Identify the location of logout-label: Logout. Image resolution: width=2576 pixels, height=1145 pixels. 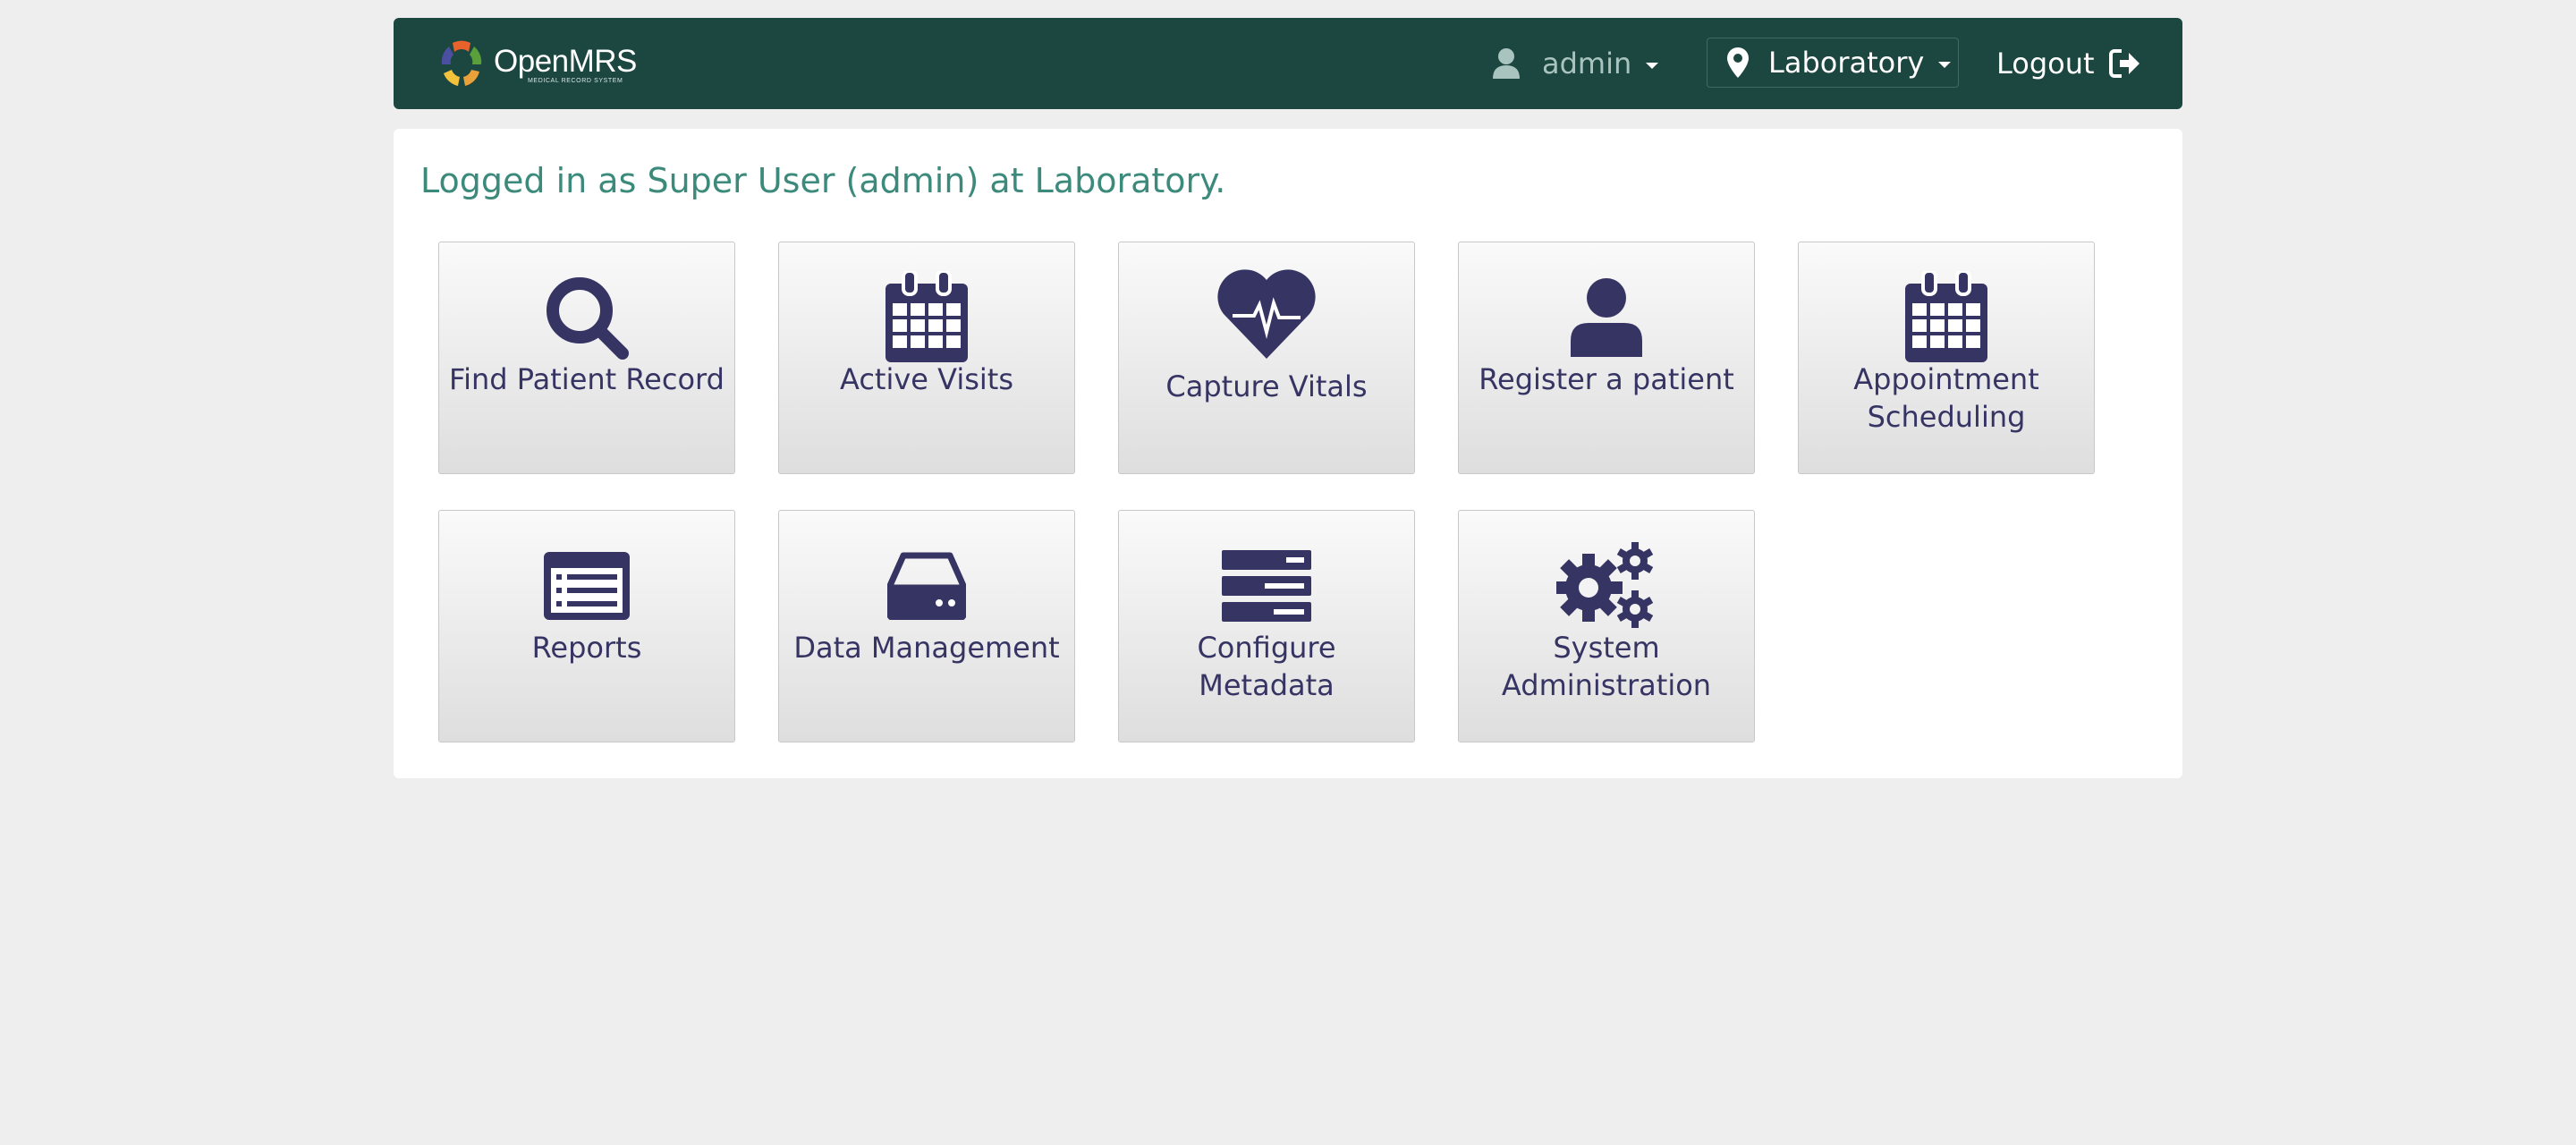
(2045, 64).